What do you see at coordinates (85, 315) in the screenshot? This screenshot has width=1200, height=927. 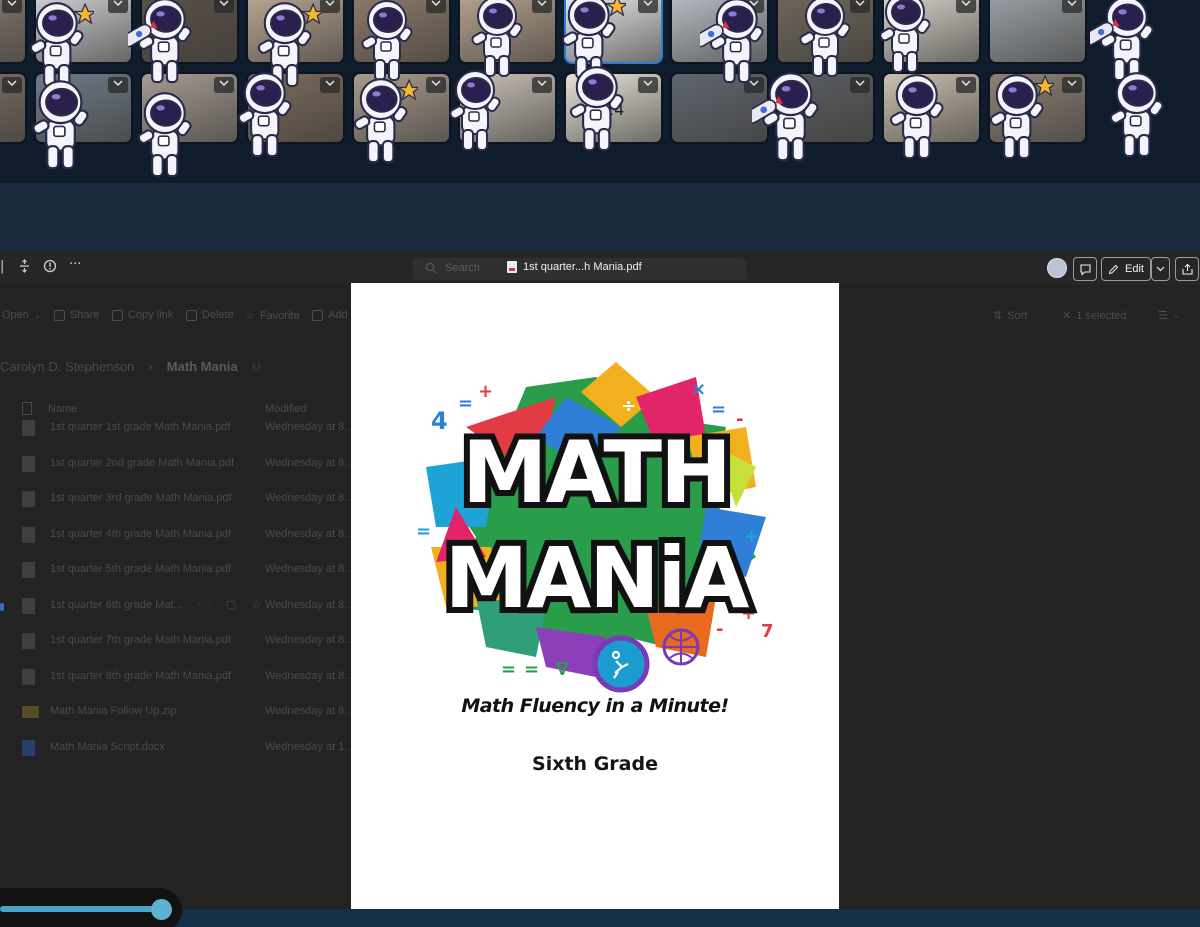 I see `share-label: Share` at bounding box center [85, 315].